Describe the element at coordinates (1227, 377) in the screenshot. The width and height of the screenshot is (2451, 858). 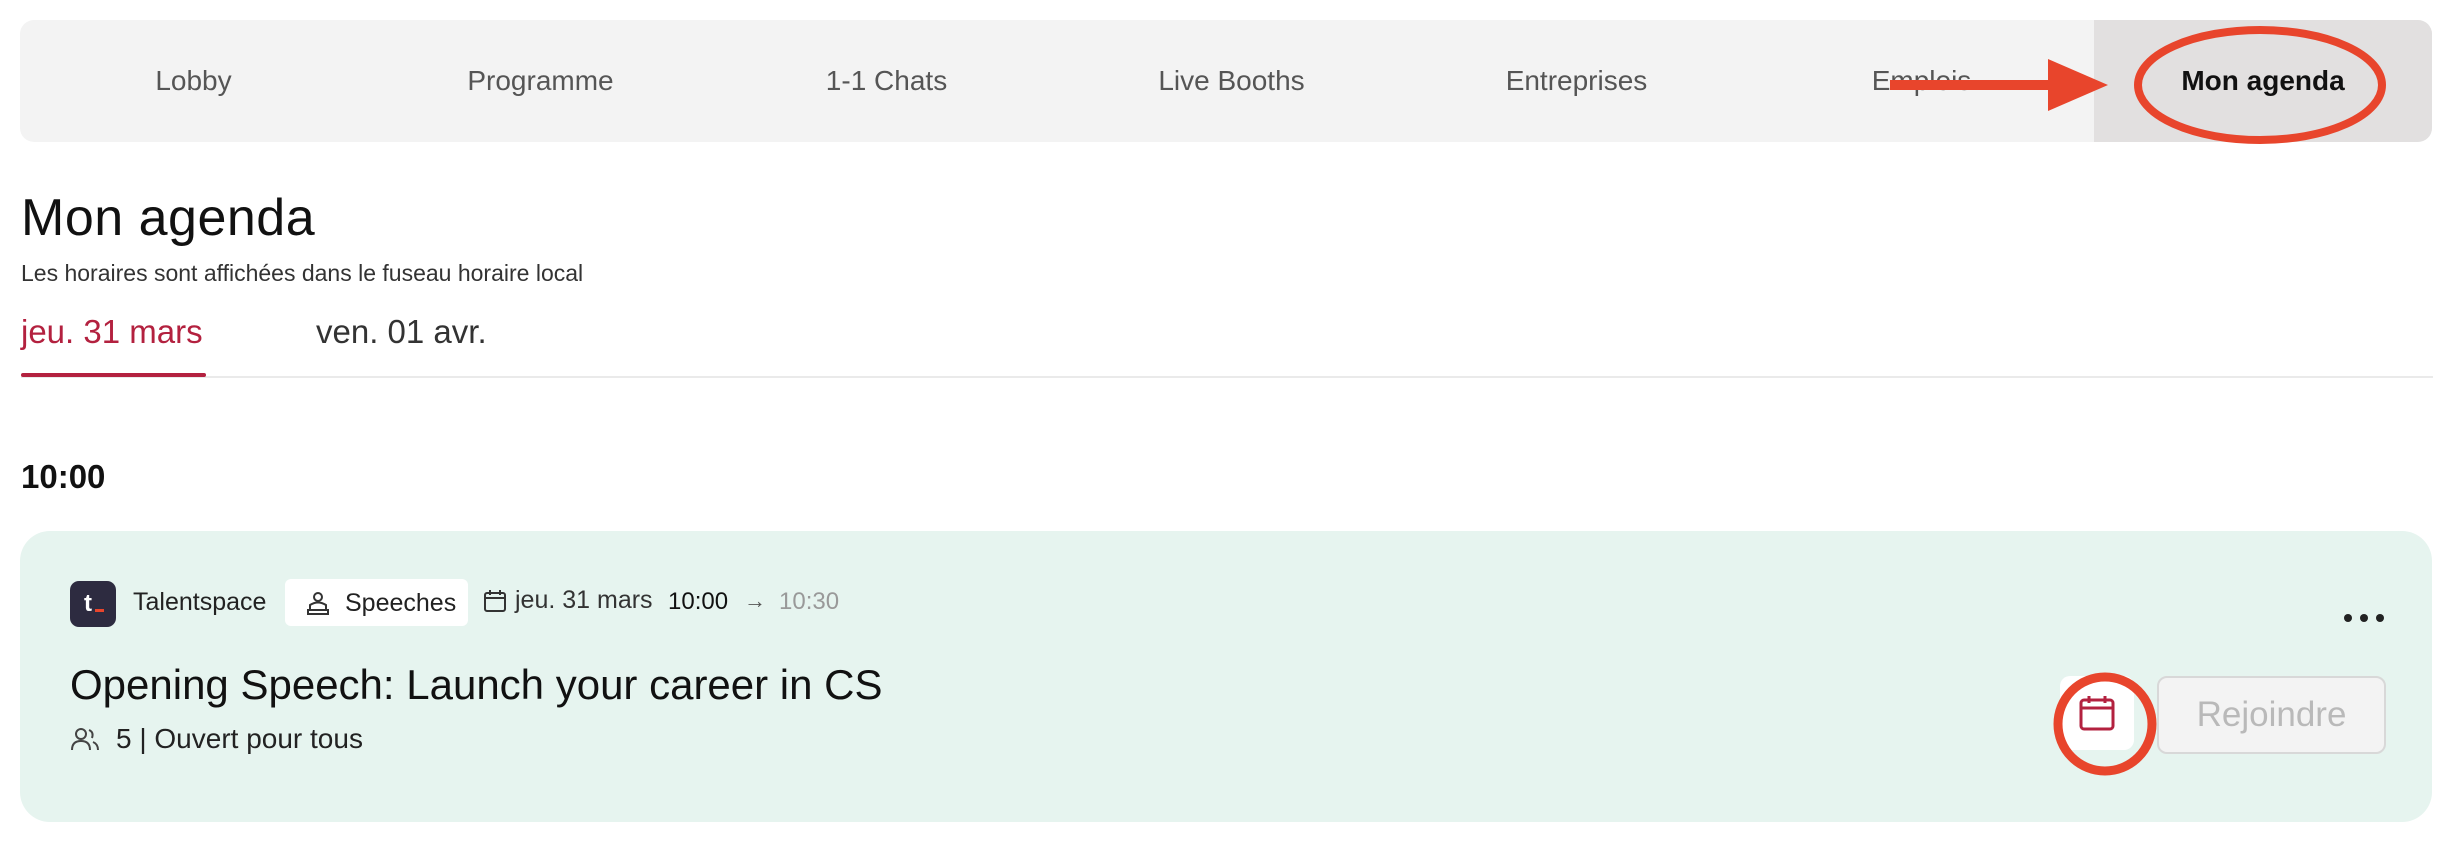
I see `tabs-divider` at that location.